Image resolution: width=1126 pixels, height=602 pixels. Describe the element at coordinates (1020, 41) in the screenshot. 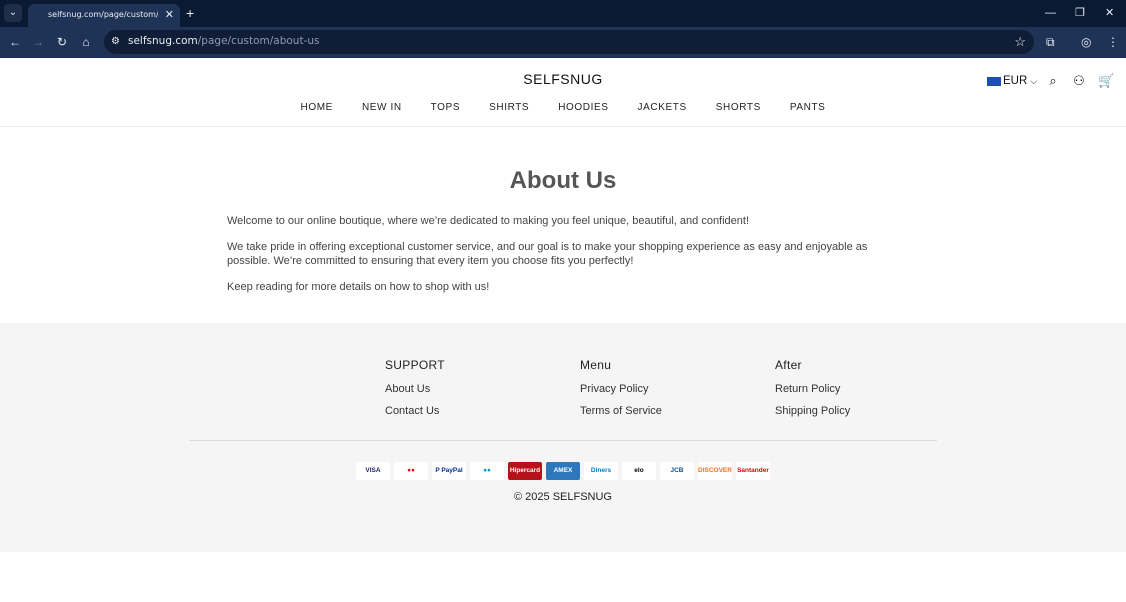

I see `star-icon: ☆` at that location.